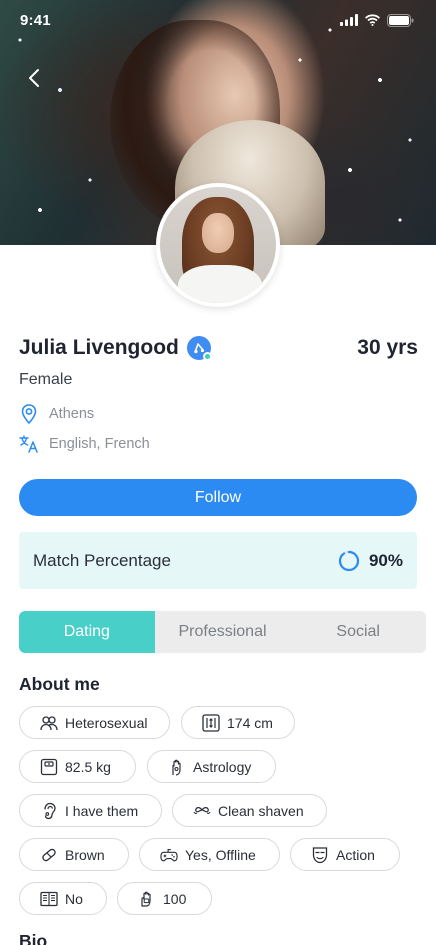 Image resolution: width=436 pixels, height=945 pixels. What do you see at coordinates (49, 855) in the screenshot?
I see `hair-band-icon` at bounding box center [49, 855].